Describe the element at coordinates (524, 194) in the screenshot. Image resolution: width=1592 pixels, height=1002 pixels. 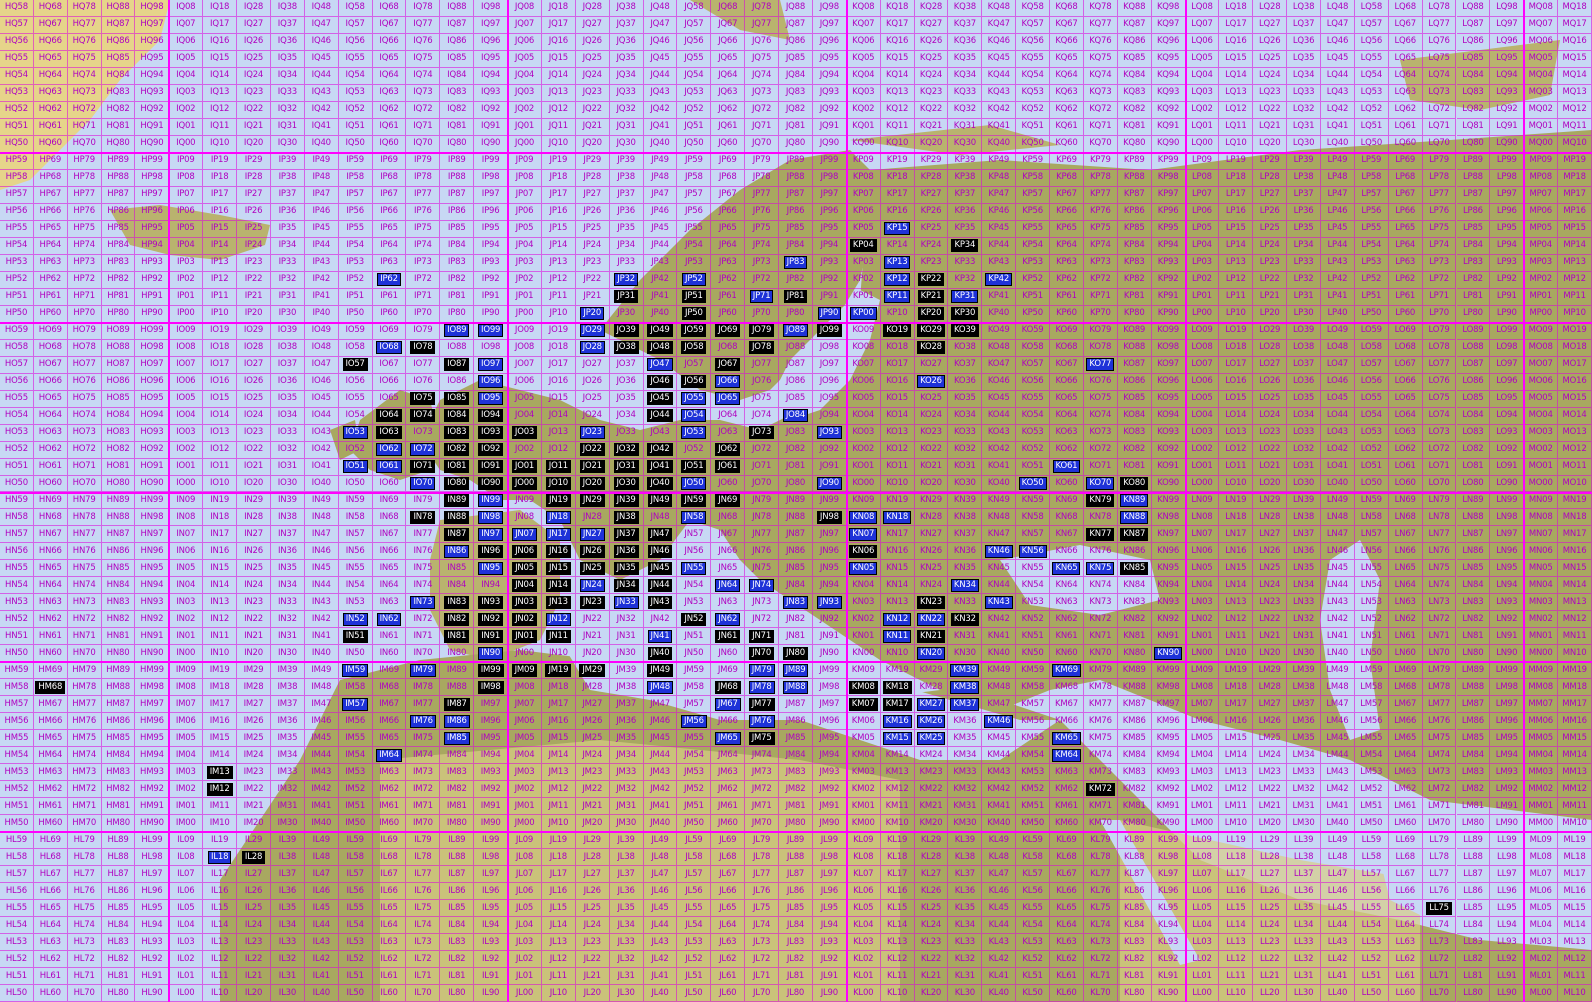
I see `grid-cell-label: JP07` at that location.